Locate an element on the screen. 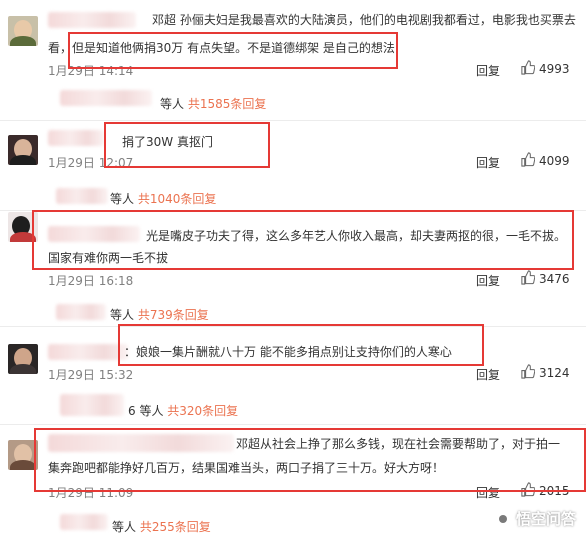 This screenshot has width=586, height=535. sub-reply-summary: 等人 共255条回复 is located at coordinates (161, 526).